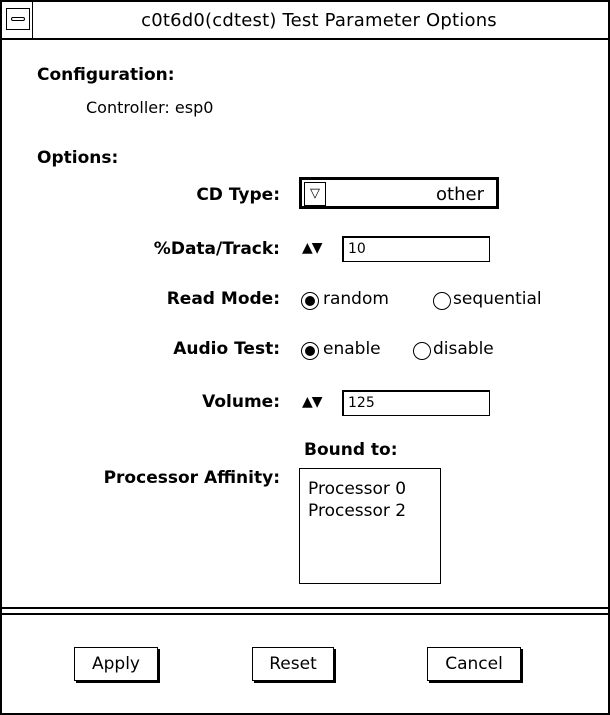 Image resolution: width=610 pixels, height=715 pixels. What do you see at coordinates (310, 301) in the screenshot?
I see `read-mode-random-radio` at bounding box center [310, 301].